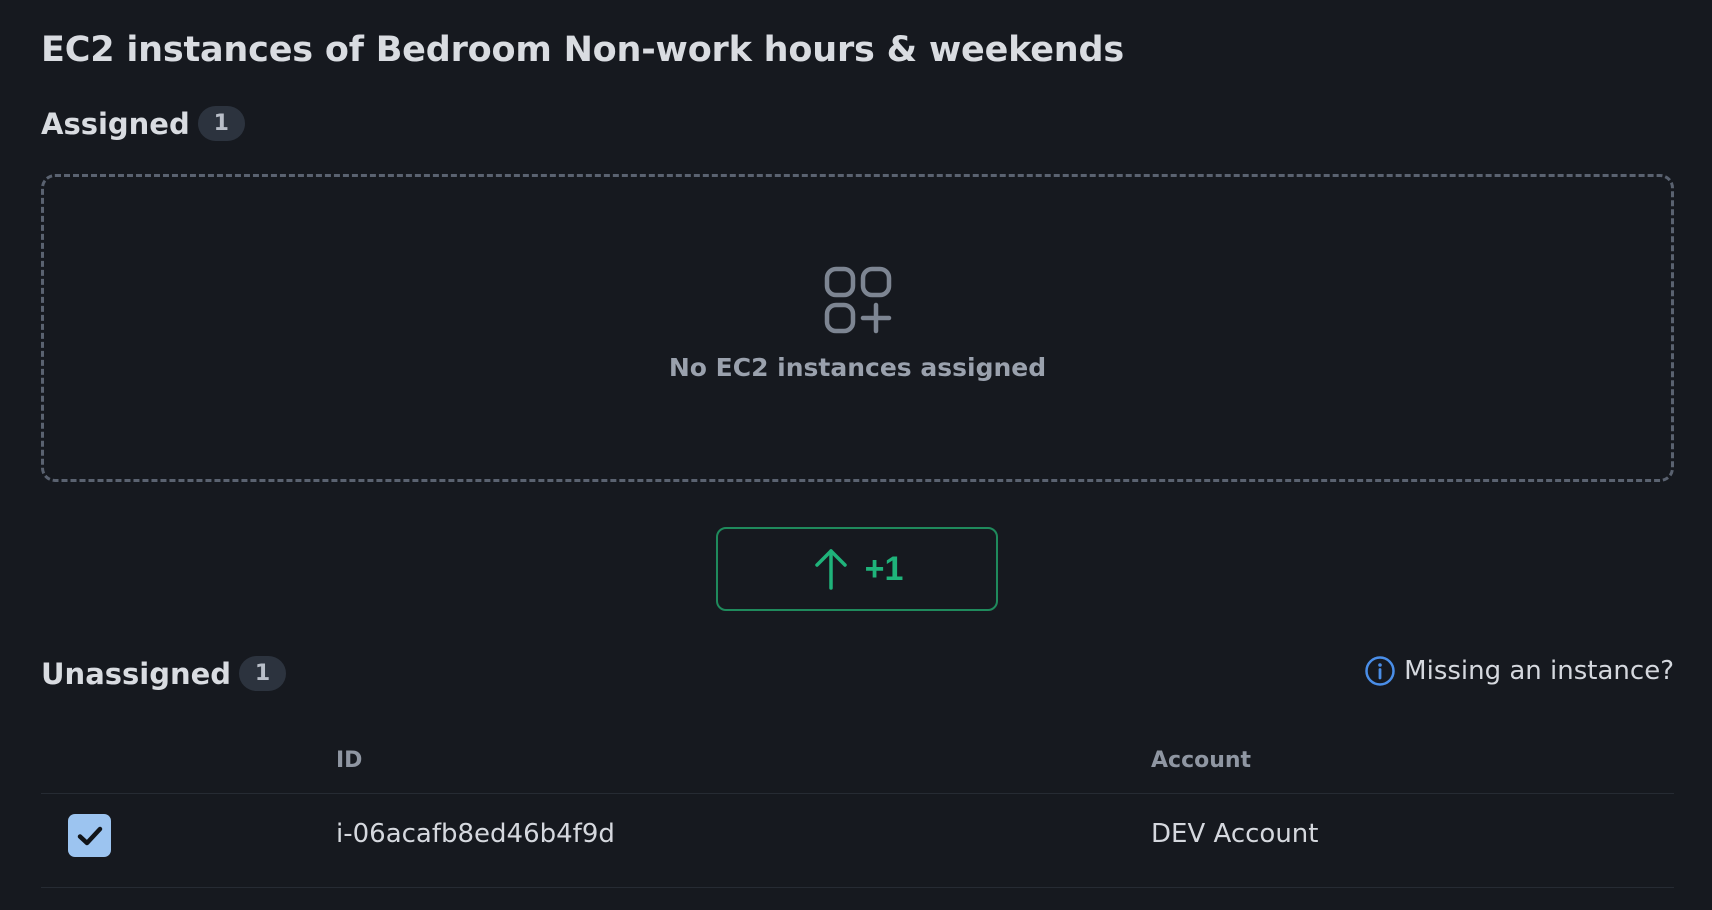 The height and width of the screenshot is (910, 1712). Describe the element at coordinates (115, 123) in the screenshot. I see `assigned-label: Assigned` at that location.